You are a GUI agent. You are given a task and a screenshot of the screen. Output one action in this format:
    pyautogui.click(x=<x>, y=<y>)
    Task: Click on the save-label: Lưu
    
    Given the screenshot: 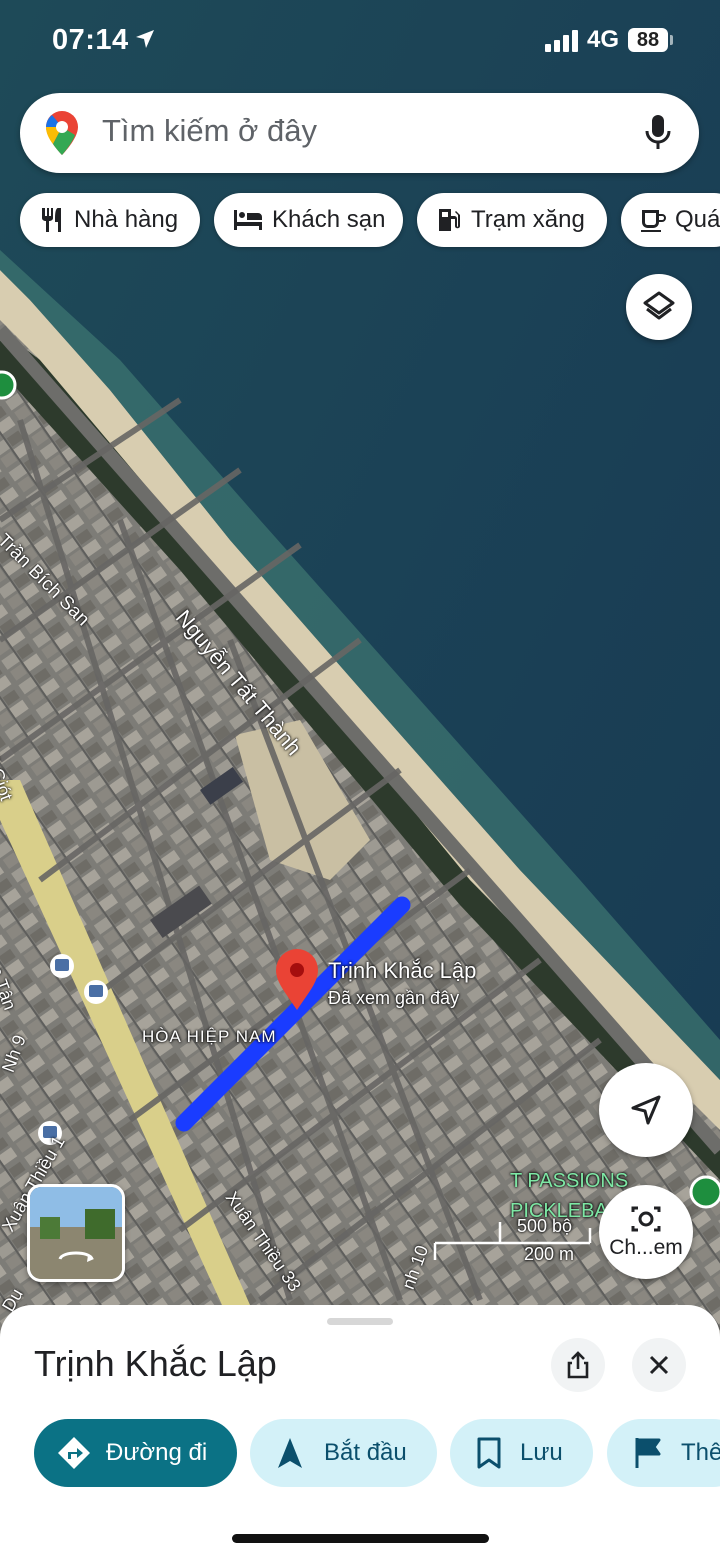 What is the action you would take?
    pyautogui.click(x=541, y=1452)
    